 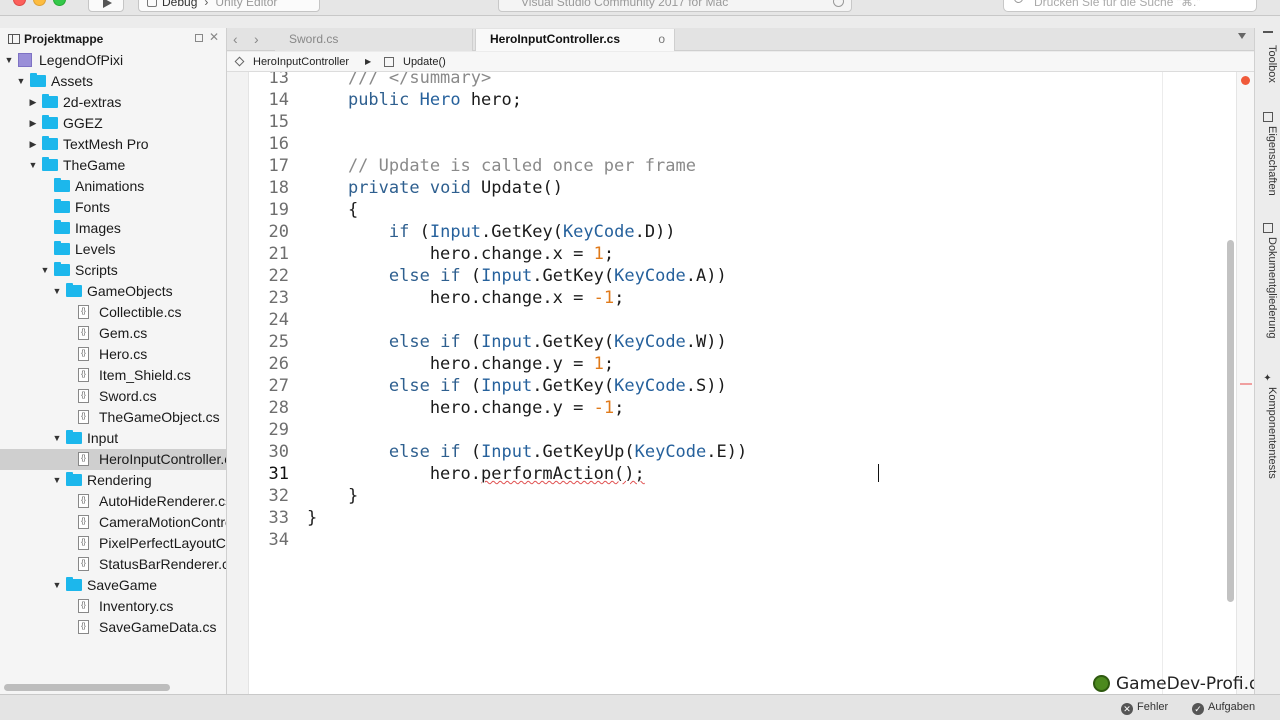 I want to click on configuration-selector: Debug › Unity Editor, so click(x=229, y=6).